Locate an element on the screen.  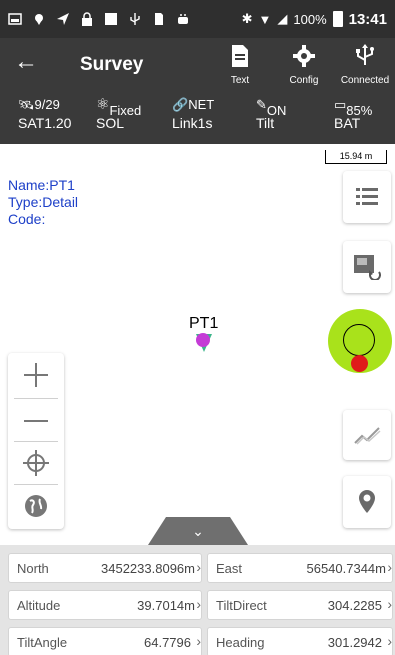
point-info: Name:PT1 Type:Detail Code: is located at coordinates (43, 202).